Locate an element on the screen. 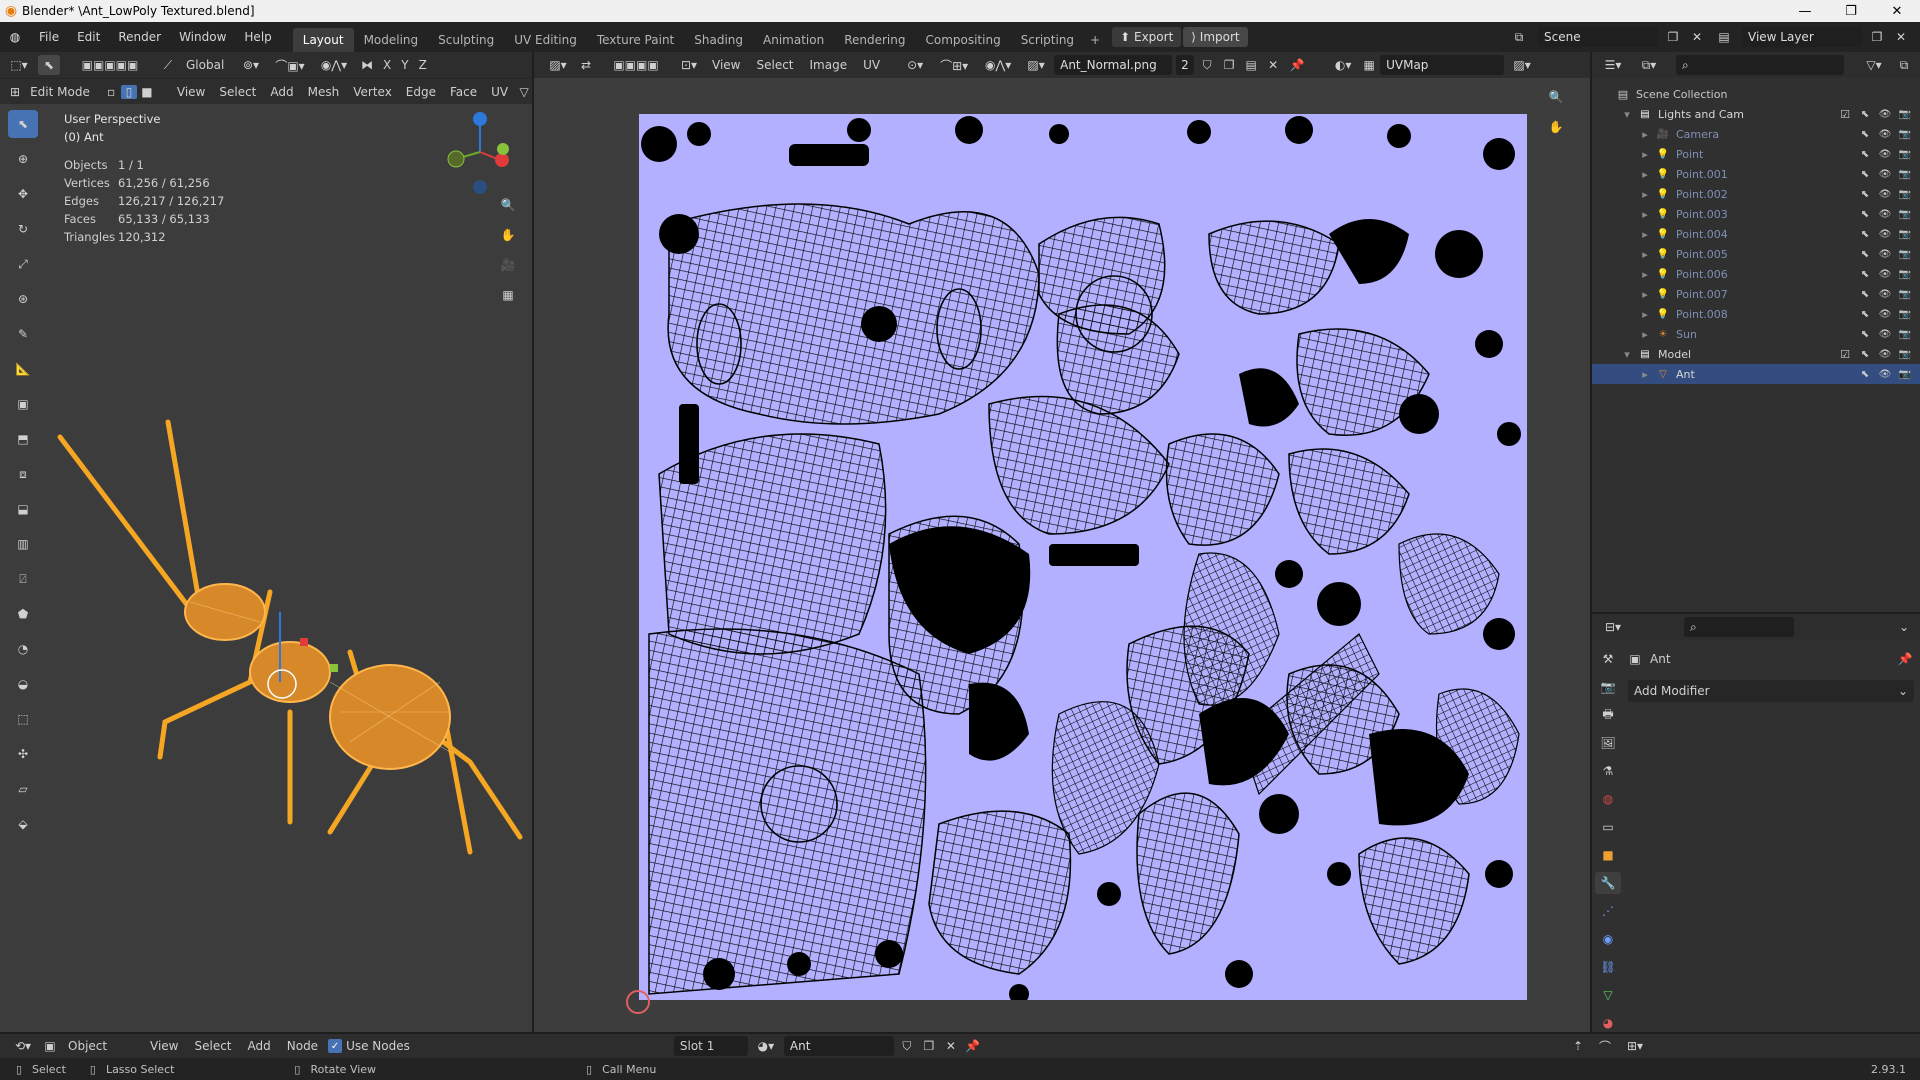 The image size is (1920, 1080). uv-pivot-icon: ⊙▾ is located at coordinates (915, 65).